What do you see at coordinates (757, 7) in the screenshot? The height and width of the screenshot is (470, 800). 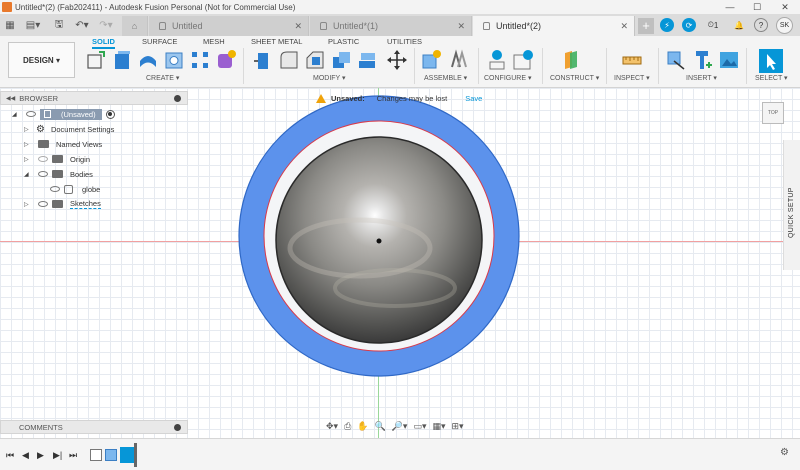 I see `maximize-icon: ☐` at bounding box center [757, 7].